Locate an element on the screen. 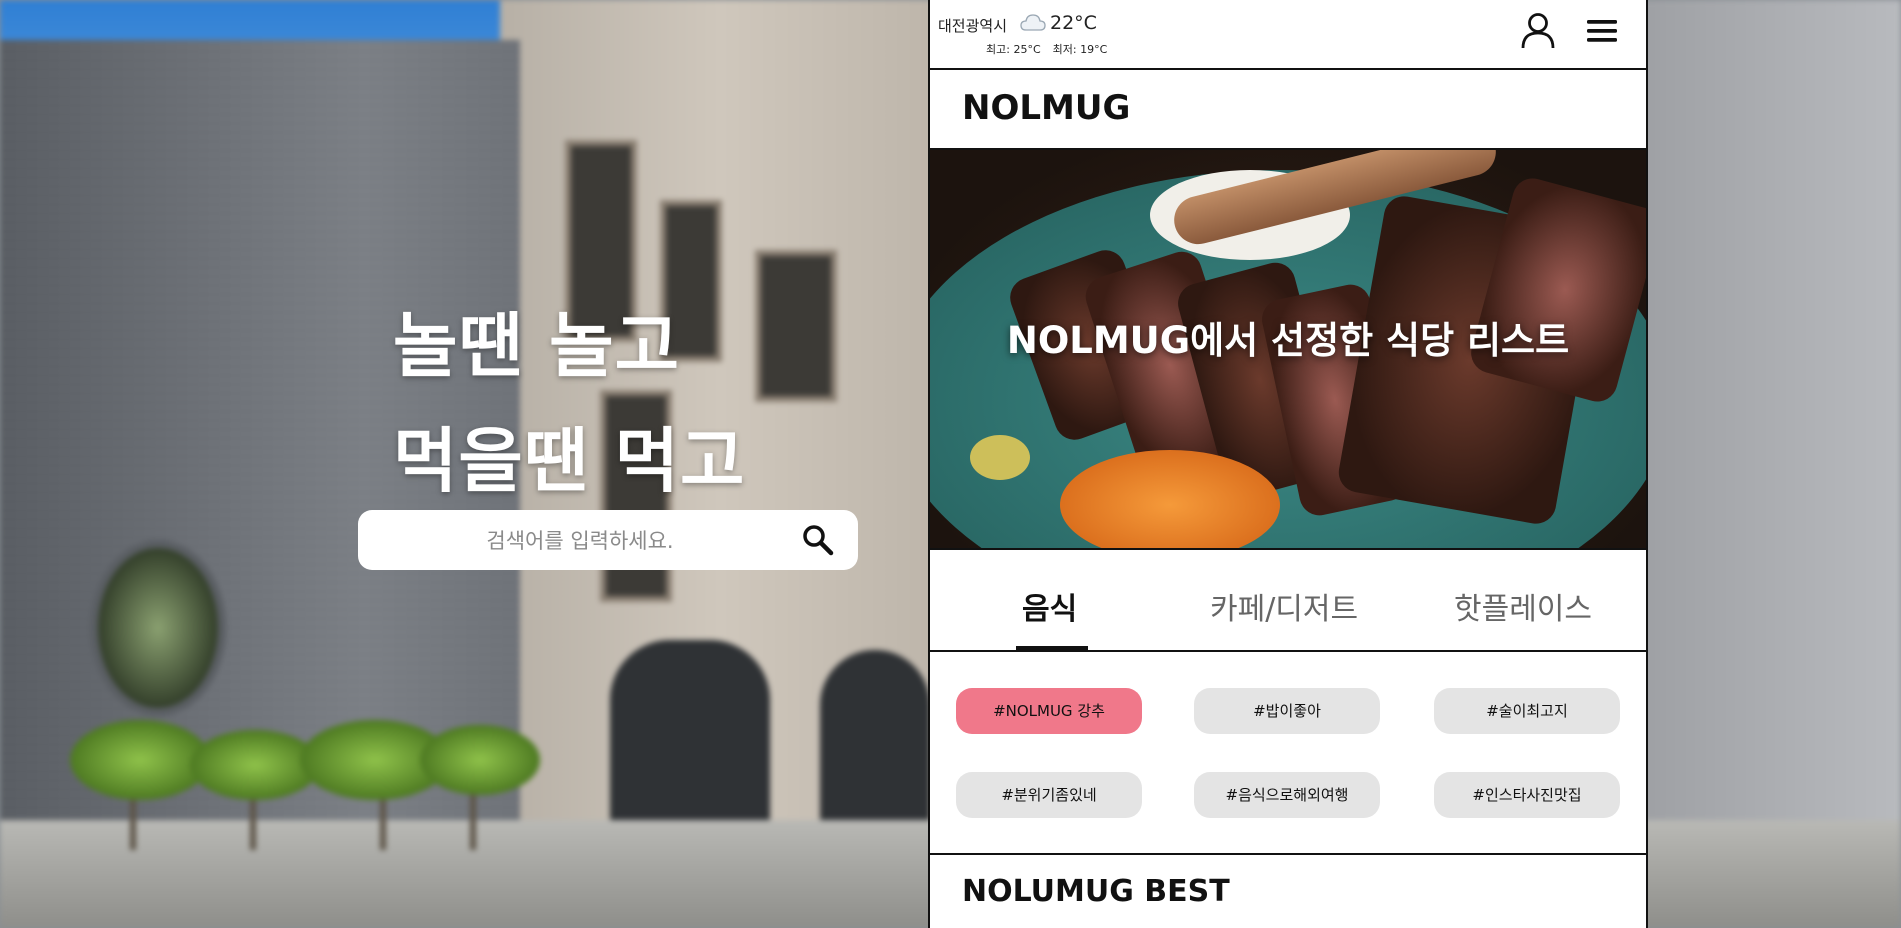 The height and width of the screenshot is (928, 1901). user-icon is located at coordinates (1538, 31).